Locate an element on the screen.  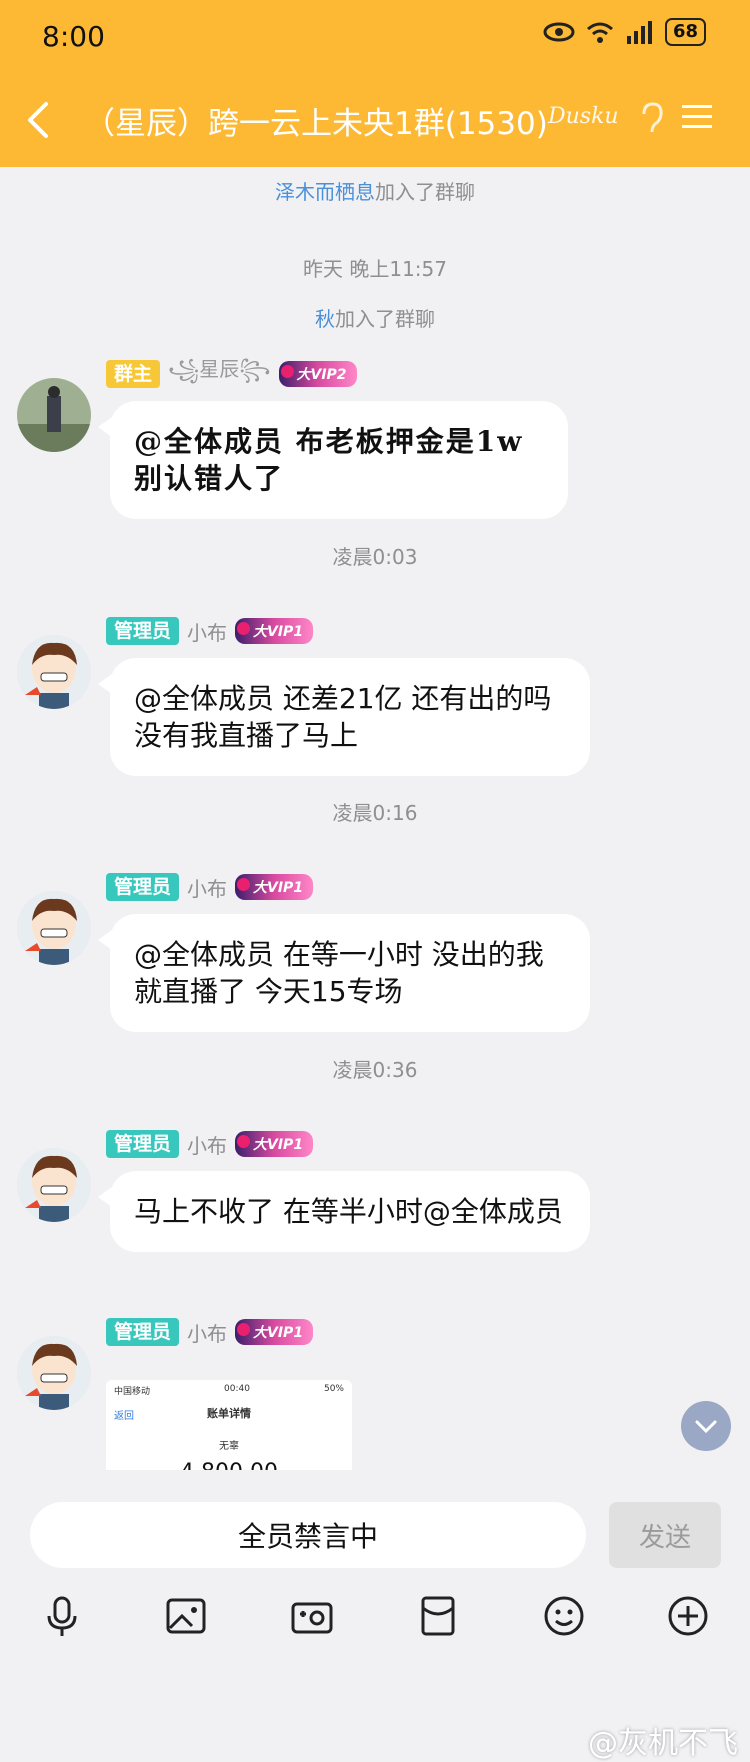
system-message: 秋加入了群聊 is located at coordinates (375, 319).